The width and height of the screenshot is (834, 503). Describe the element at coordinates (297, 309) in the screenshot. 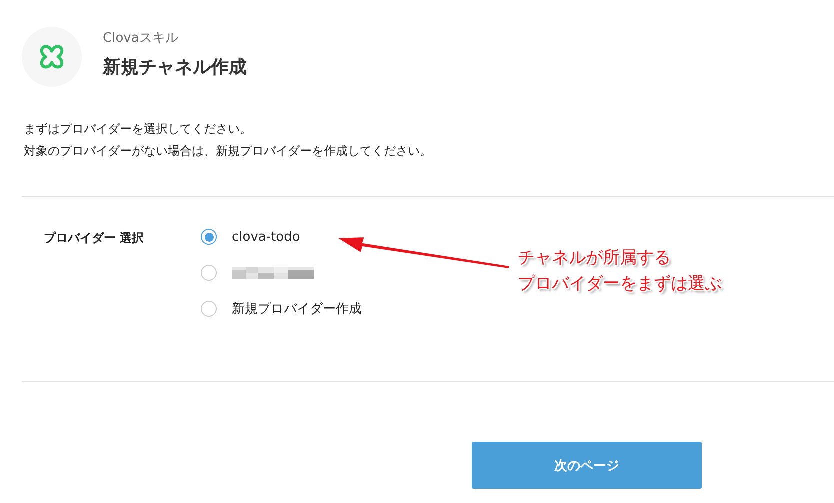

I see `option-label: 新規プロバイダー作成` at that location.